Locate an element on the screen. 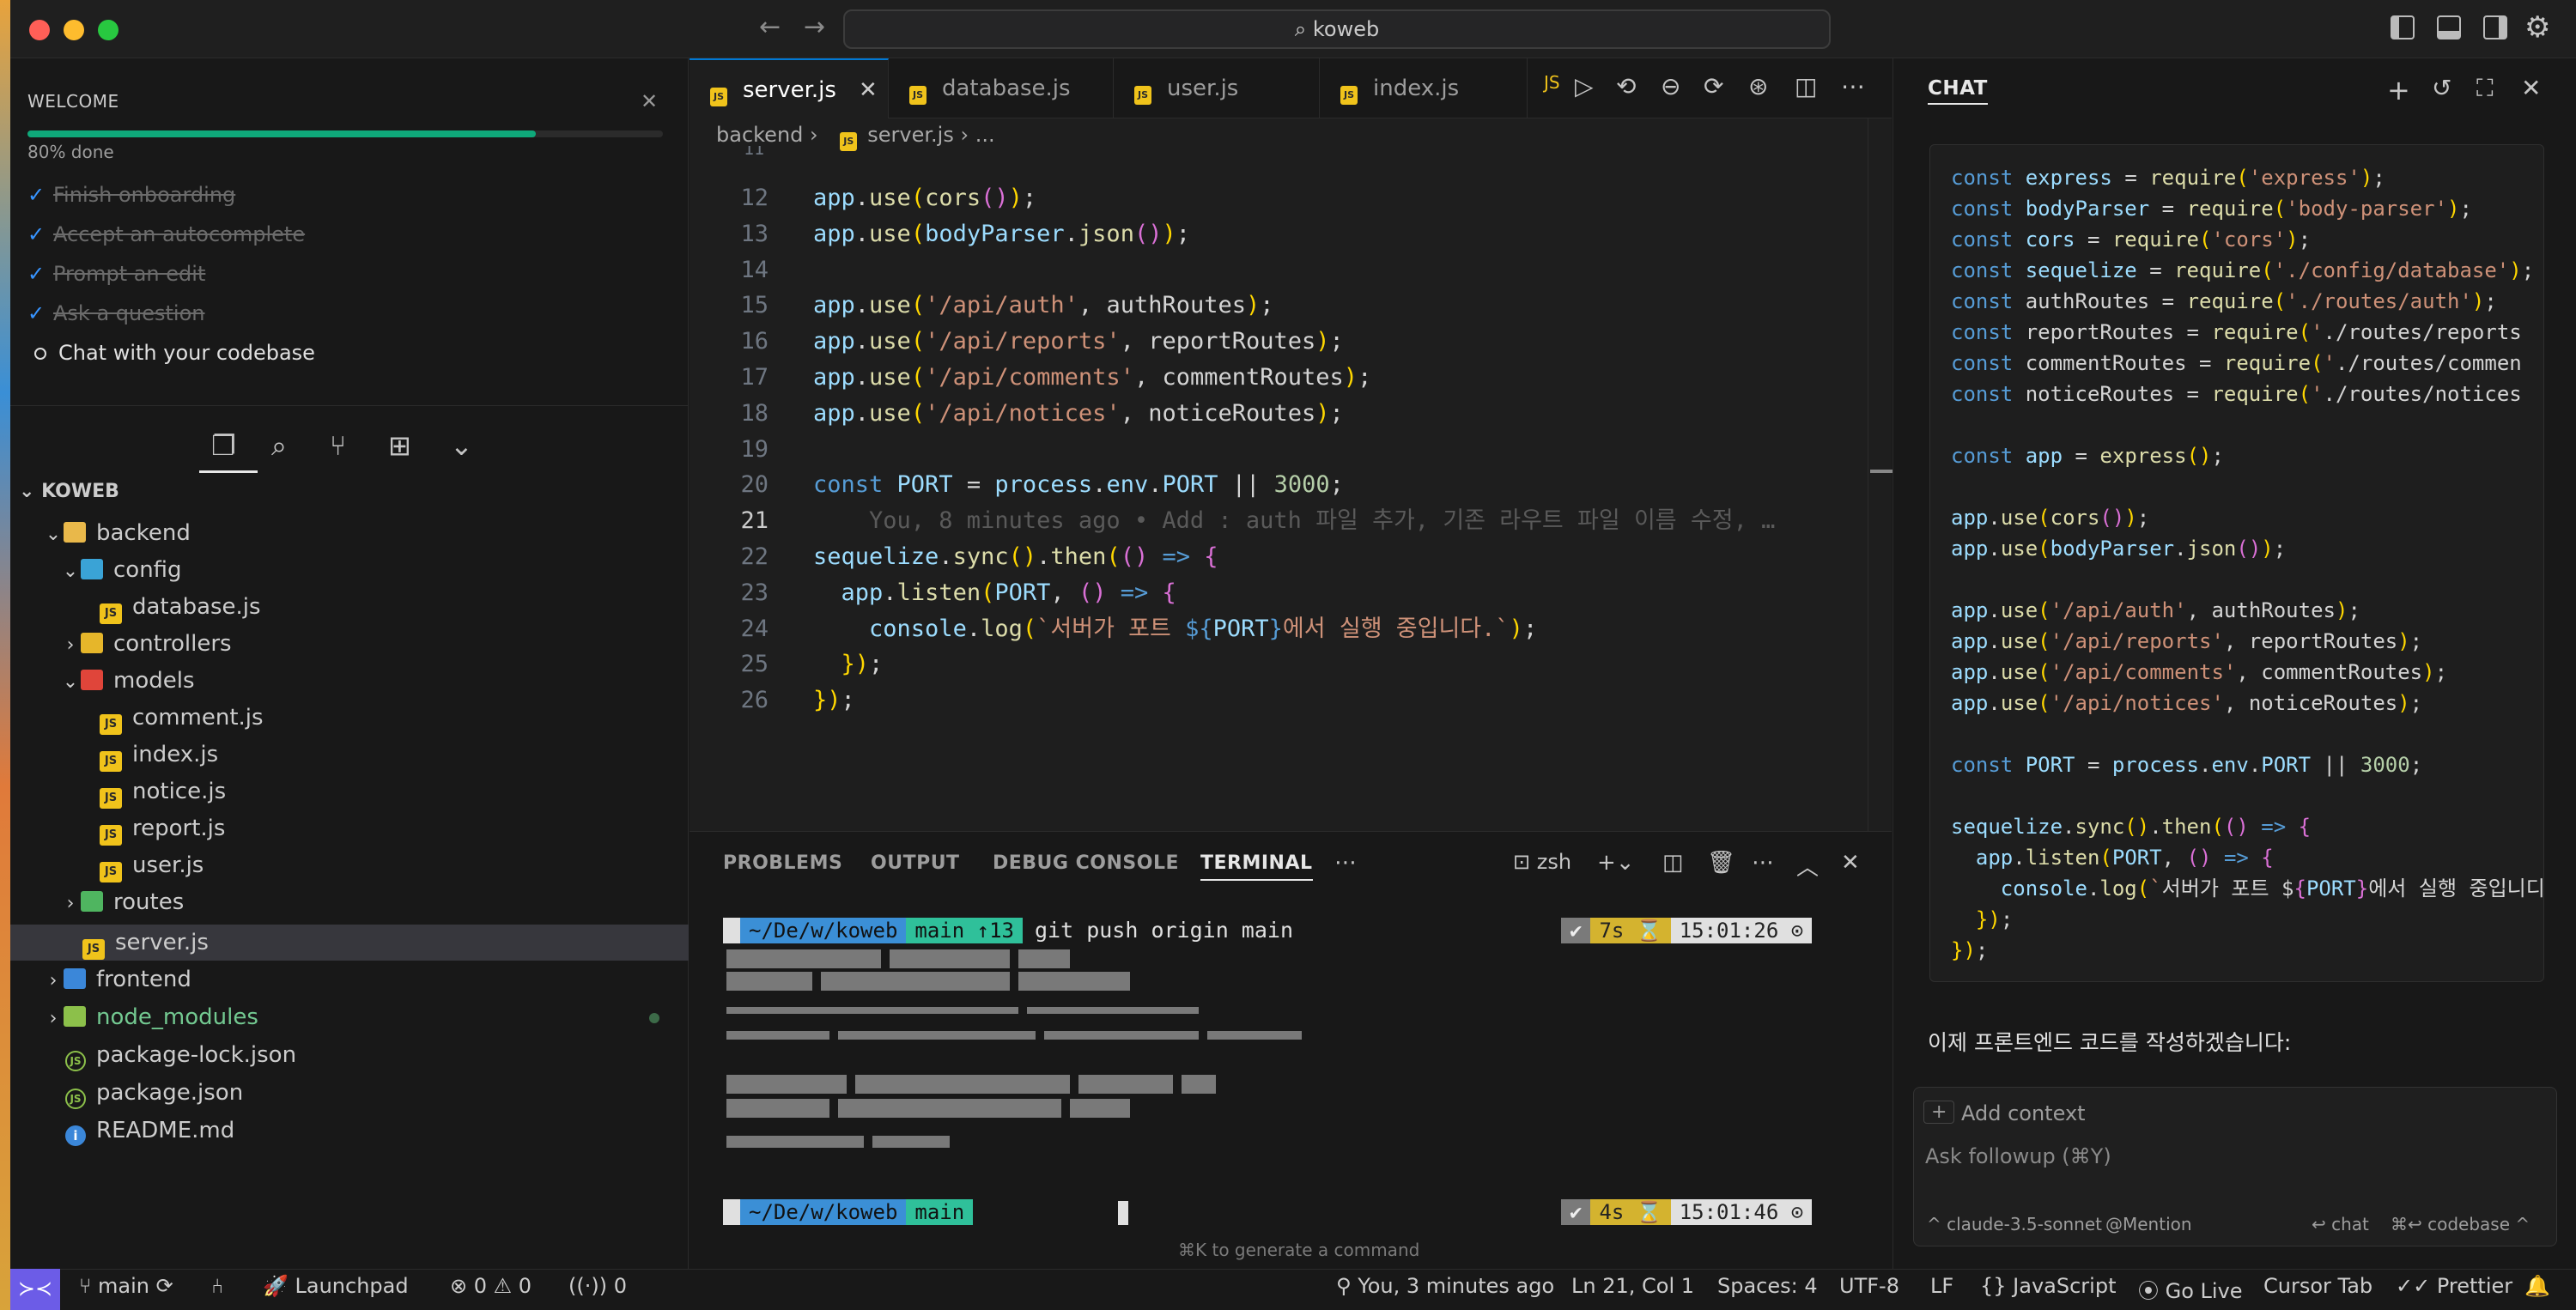 Image resolution: width=2576 pixels, height=1310 pixels. end-of-line: LF is located at coordinates (1941, 1286).